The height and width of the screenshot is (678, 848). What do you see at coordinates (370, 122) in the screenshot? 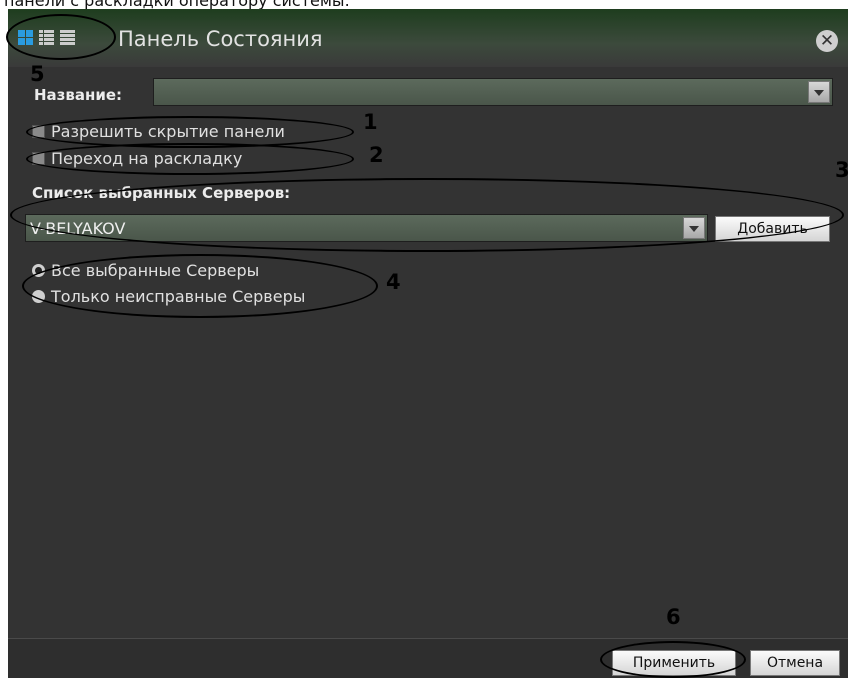
I see `annotation-number-1: 1` at bounding box center [370, 122].